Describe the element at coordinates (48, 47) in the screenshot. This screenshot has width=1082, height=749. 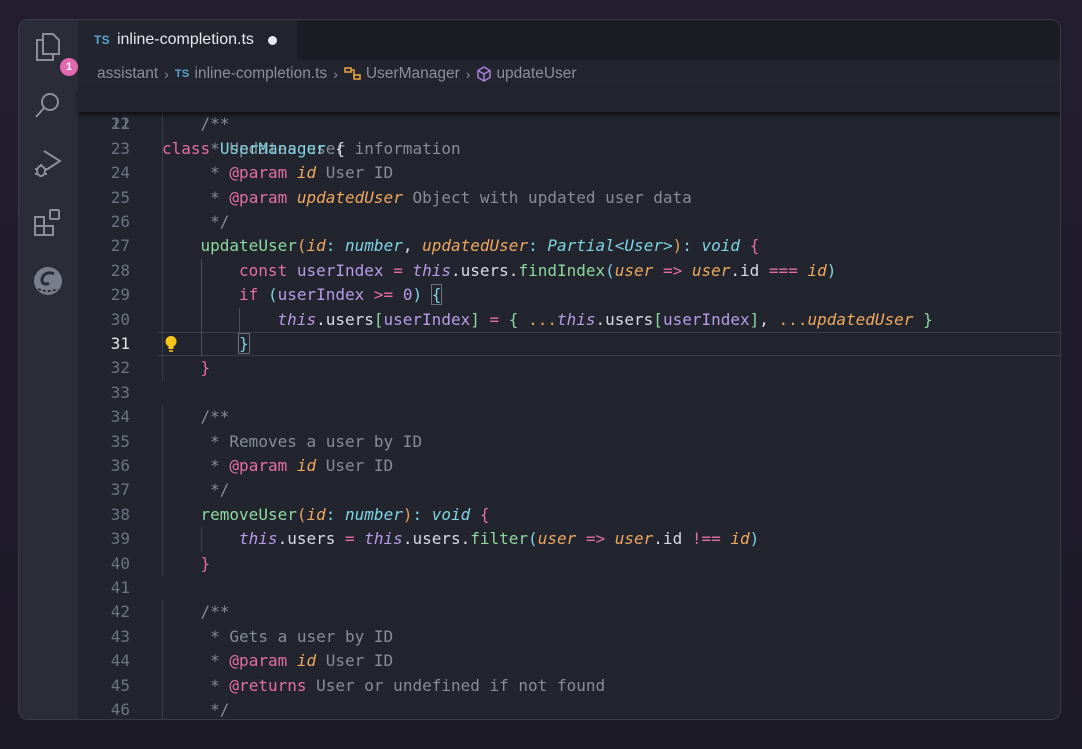
I see `files-icon` at that location.